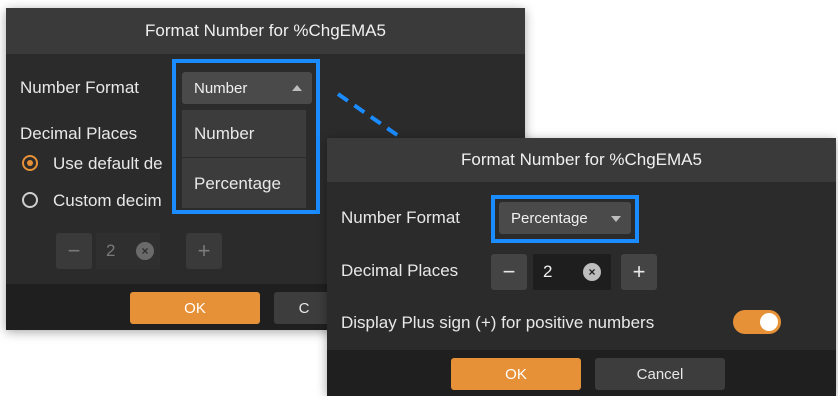 The height and width of the screenshot is (396, 838). I want to click on right-dialog-footer: OK Cancel, so click(581, 373).